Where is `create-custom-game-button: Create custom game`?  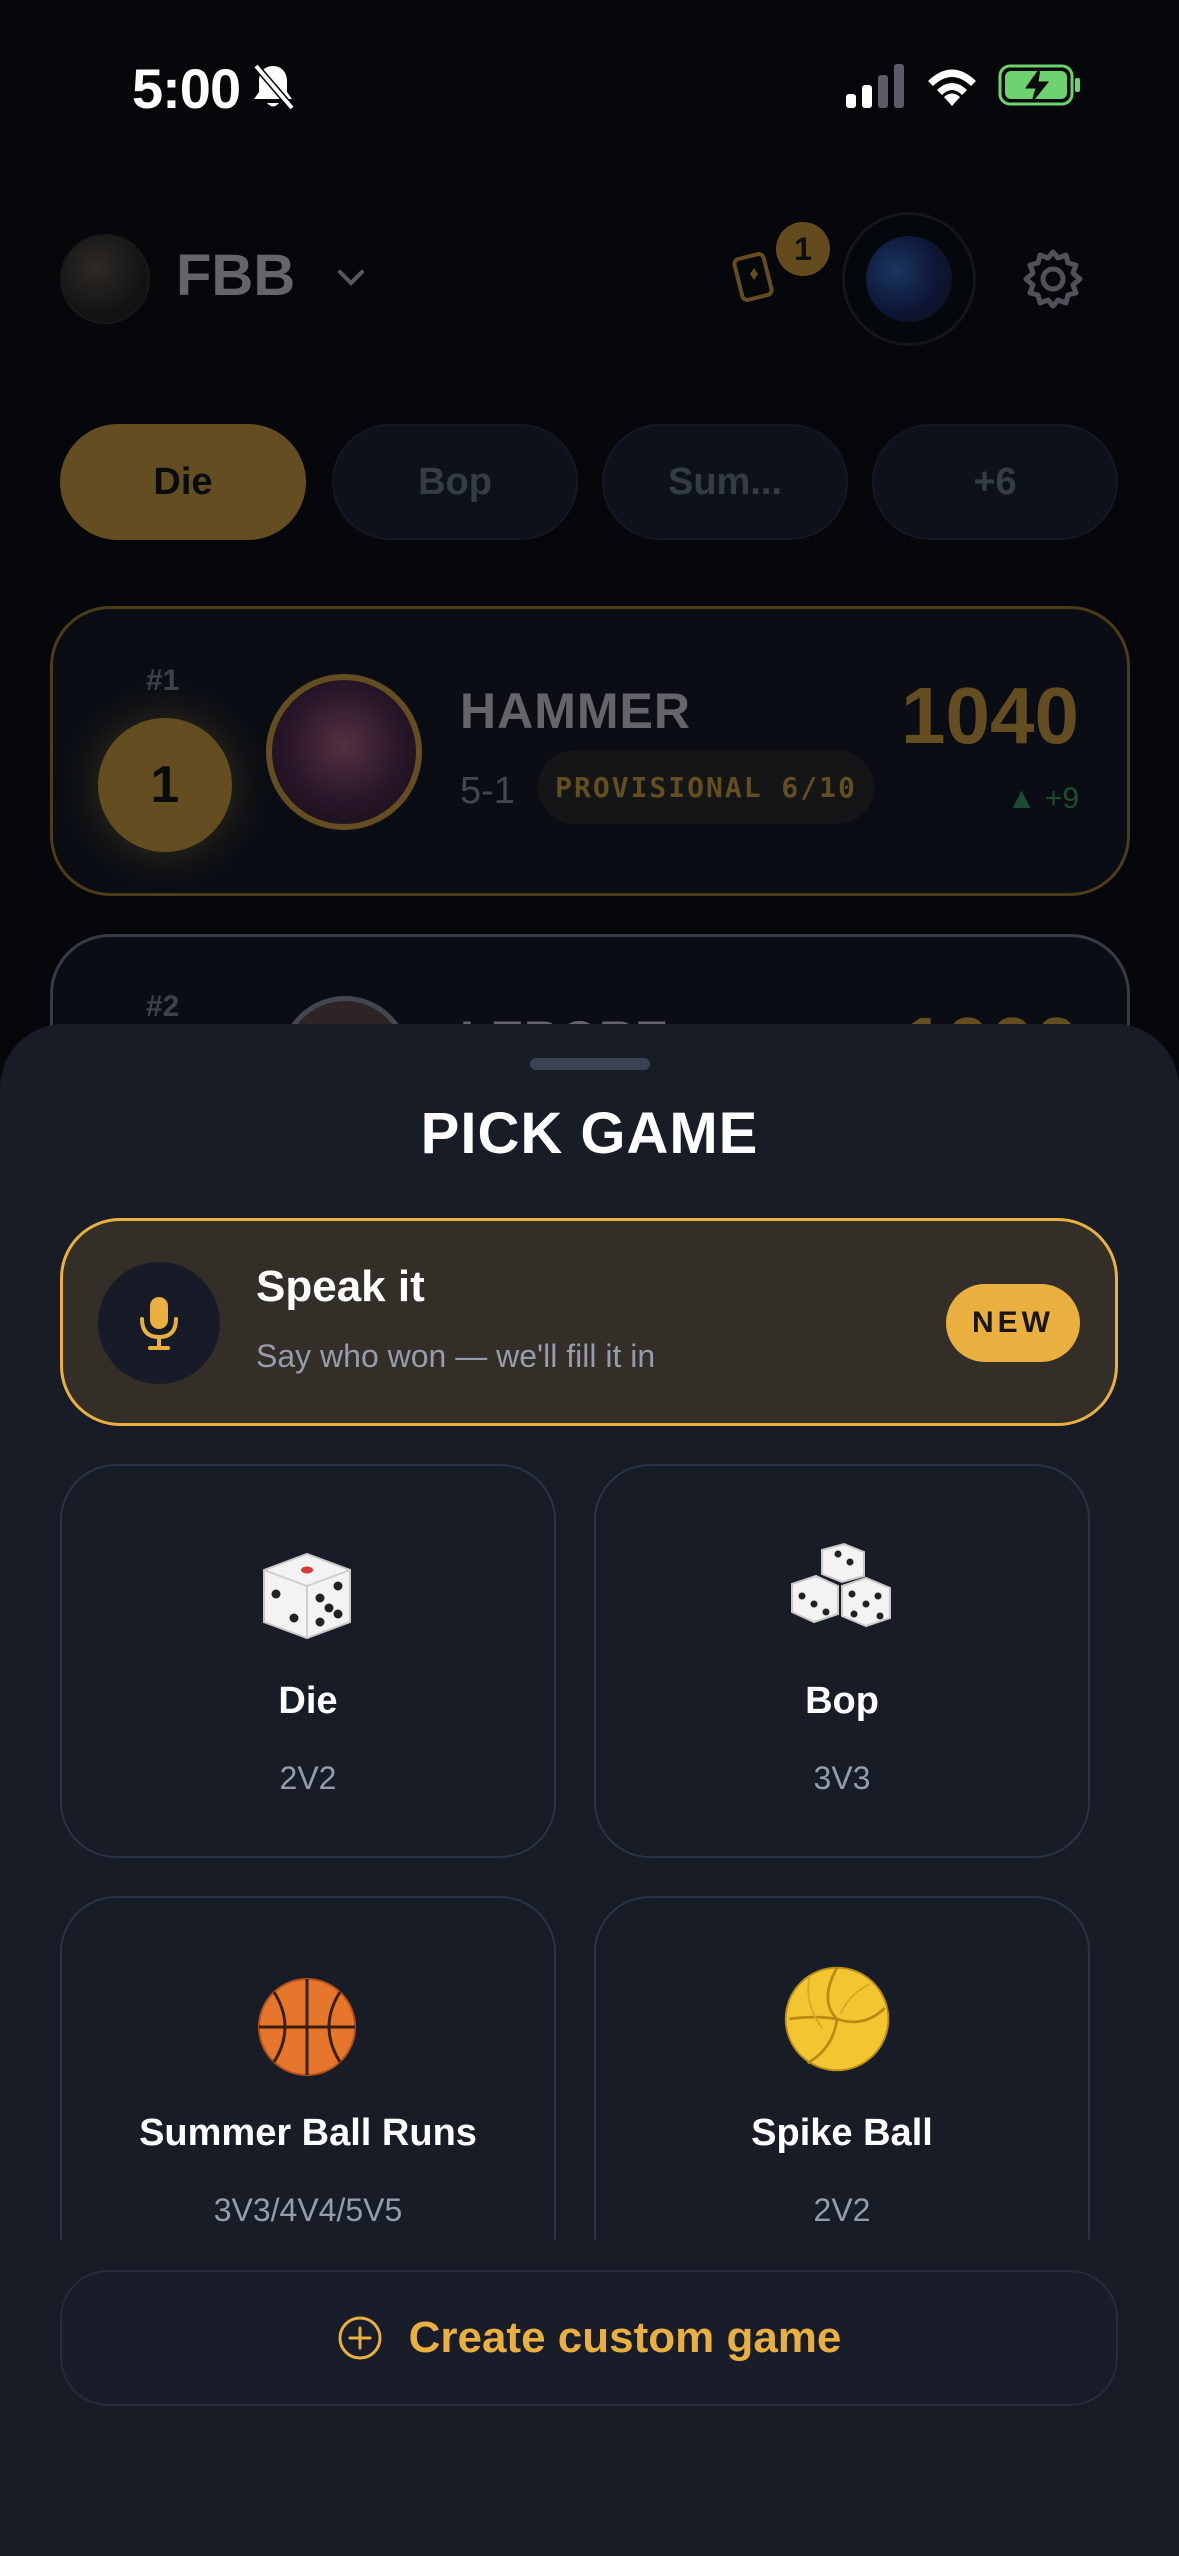 create-custom-game-button: Create custom game is located at coordinates (589, 2338).